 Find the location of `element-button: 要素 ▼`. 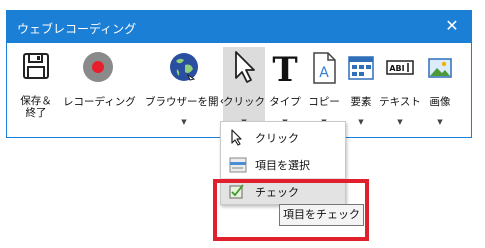

element-button: 要素 ▼ is located at coordinates (361, 90).